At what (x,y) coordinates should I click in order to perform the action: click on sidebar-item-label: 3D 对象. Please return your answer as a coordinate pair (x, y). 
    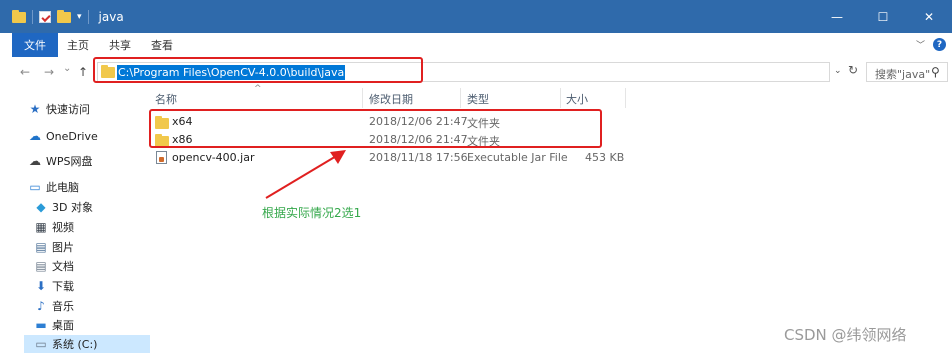
    Looking at the image, I should click on (72, 207).